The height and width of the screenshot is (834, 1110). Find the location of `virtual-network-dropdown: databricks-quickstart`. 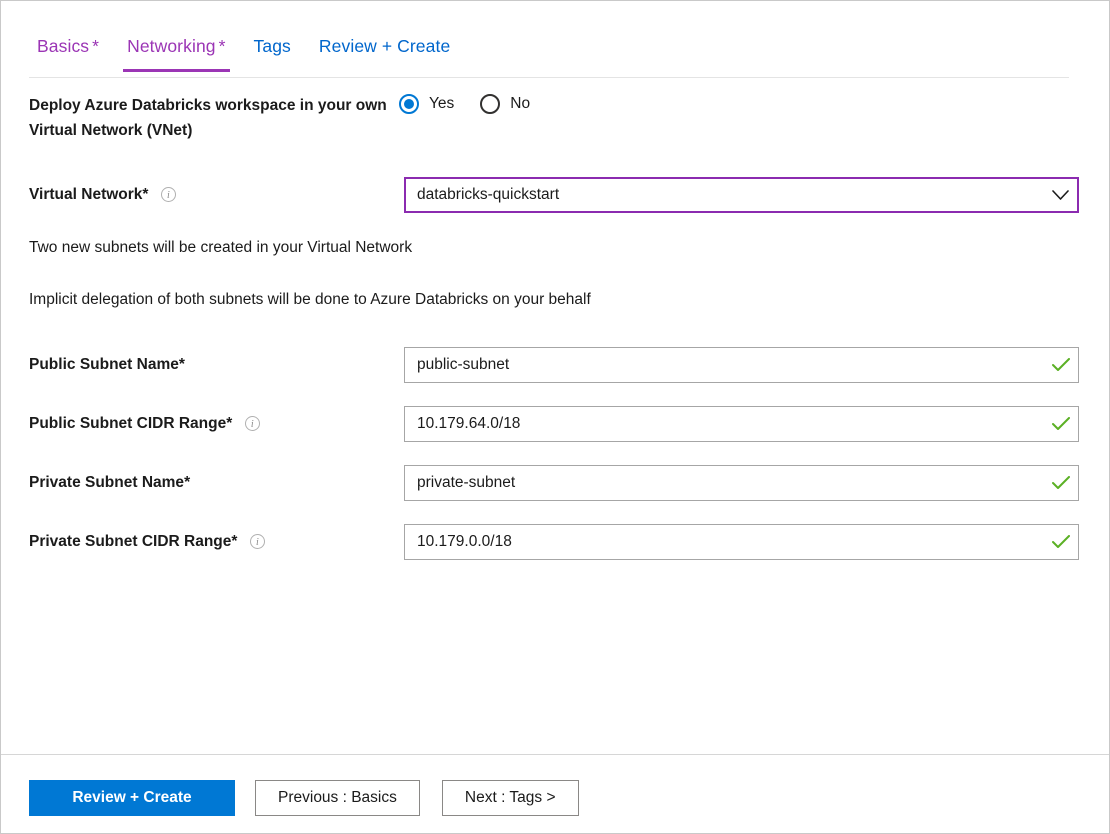

virtual-network-dropdown: databricks-quickstart is located at coordinates (741, 195).